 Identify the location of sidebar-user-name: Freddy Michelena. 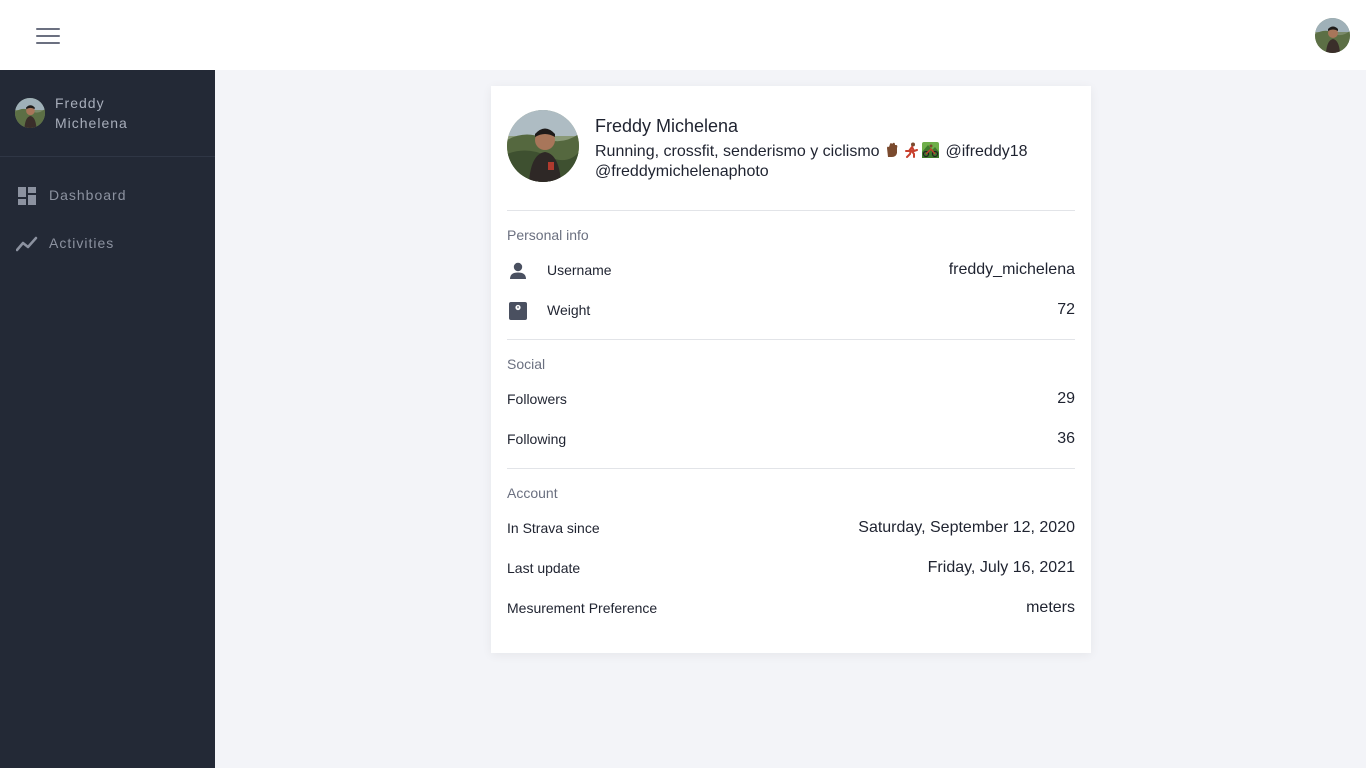
(91, 113).